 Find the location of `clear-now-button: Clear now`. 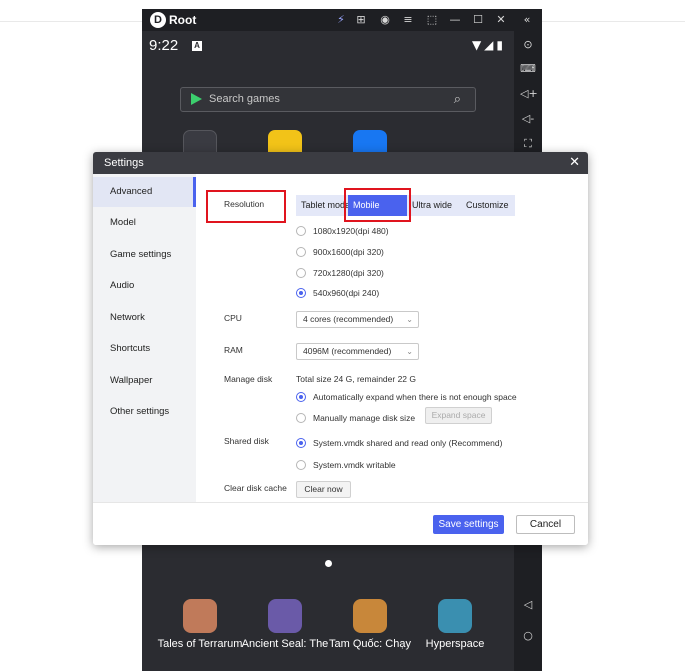

clear-now-button: Clear now is located at coordinates (323, 489).